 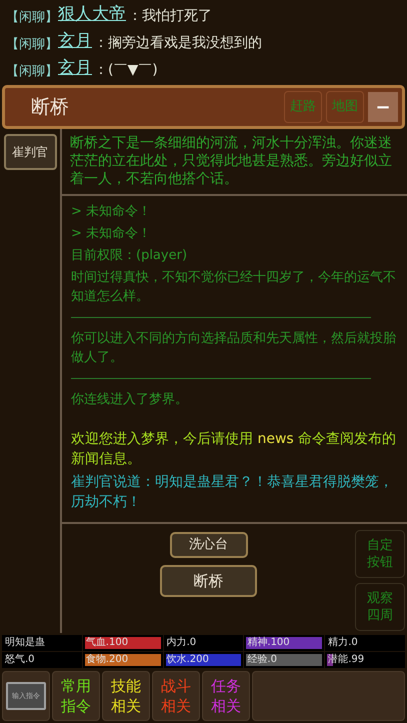 What do you see at coordinates (262, 660) in the screenshot?
I see `stat-label: 经验.0` at bounding box center [262, 660].